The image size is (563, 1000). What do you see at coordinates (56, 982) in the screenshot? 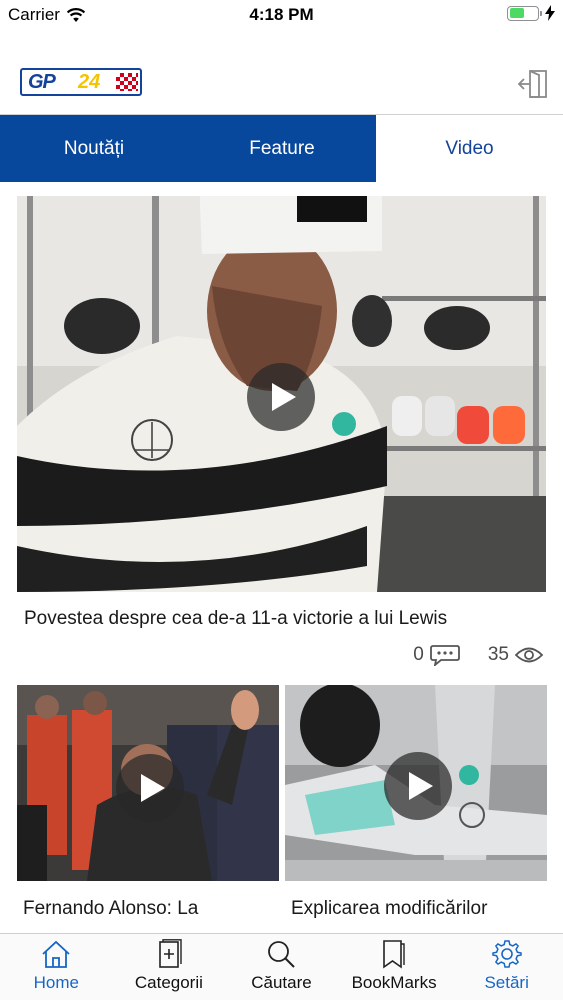
I see `tabbar-label: Home` at bounding box center [56, 982].